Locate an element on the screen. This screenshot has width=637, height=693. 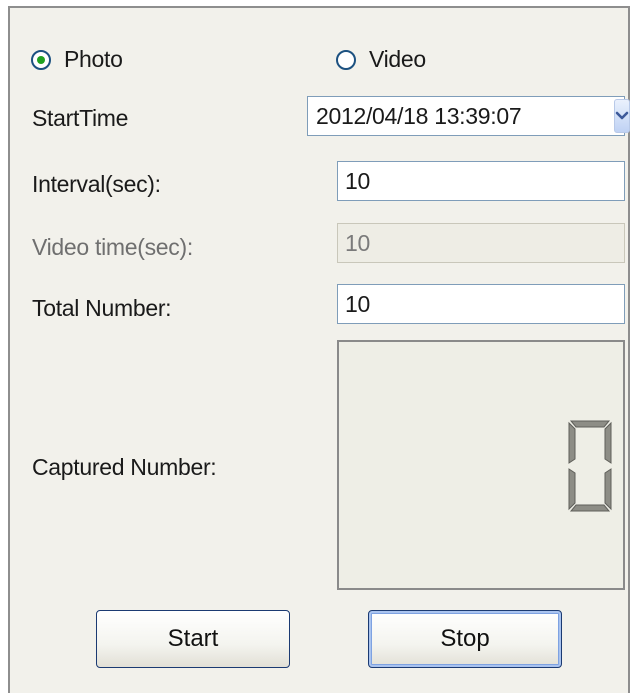
radio-photo: Photo is located at coordinates (77, 59).